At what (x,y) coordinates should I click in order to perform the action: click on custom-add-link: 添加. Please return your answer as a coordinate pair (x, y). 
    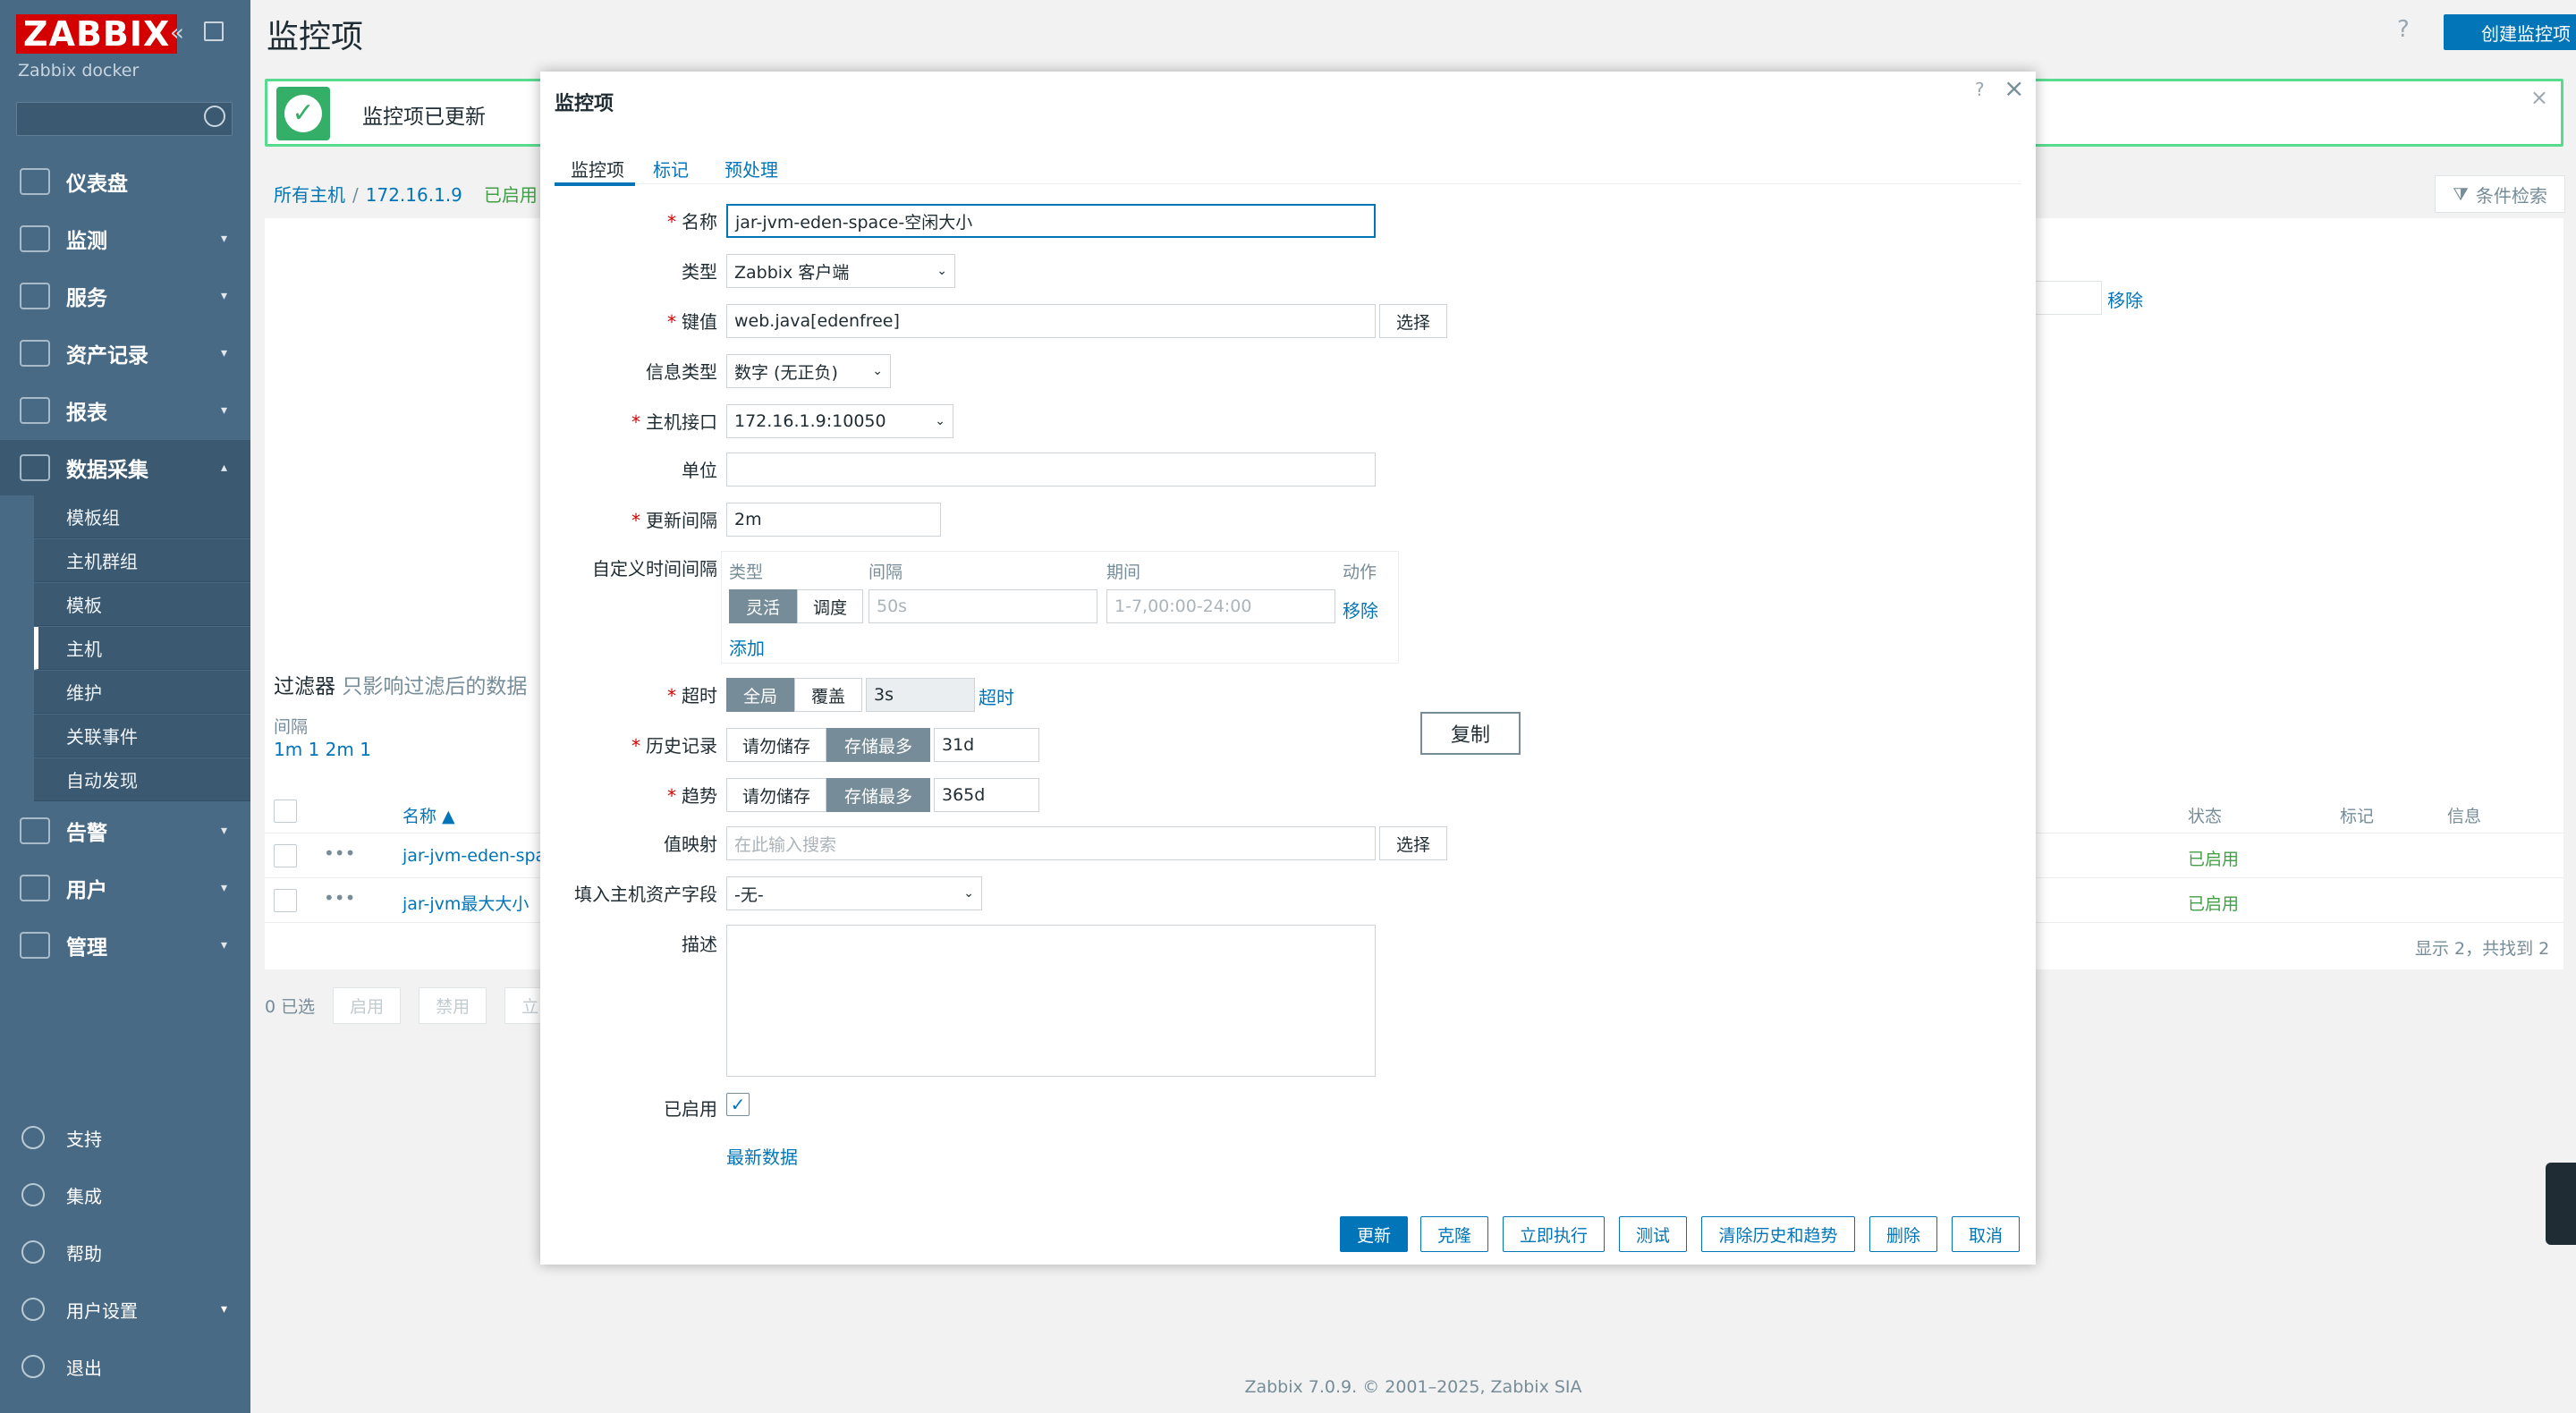
    Looking at the image, I should click on (747, 647).